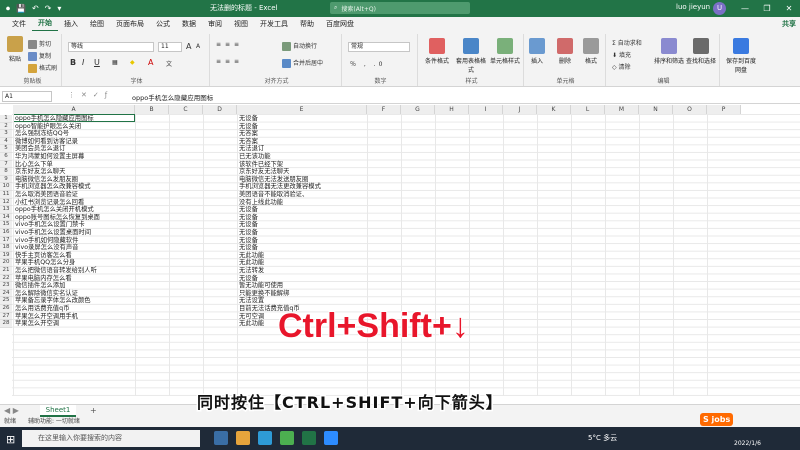 The width and height of the screenshot is (800, 450). Describe the element at coordinates (789, 8) in the screenshot. I see `close-icon: ✕` at that location.